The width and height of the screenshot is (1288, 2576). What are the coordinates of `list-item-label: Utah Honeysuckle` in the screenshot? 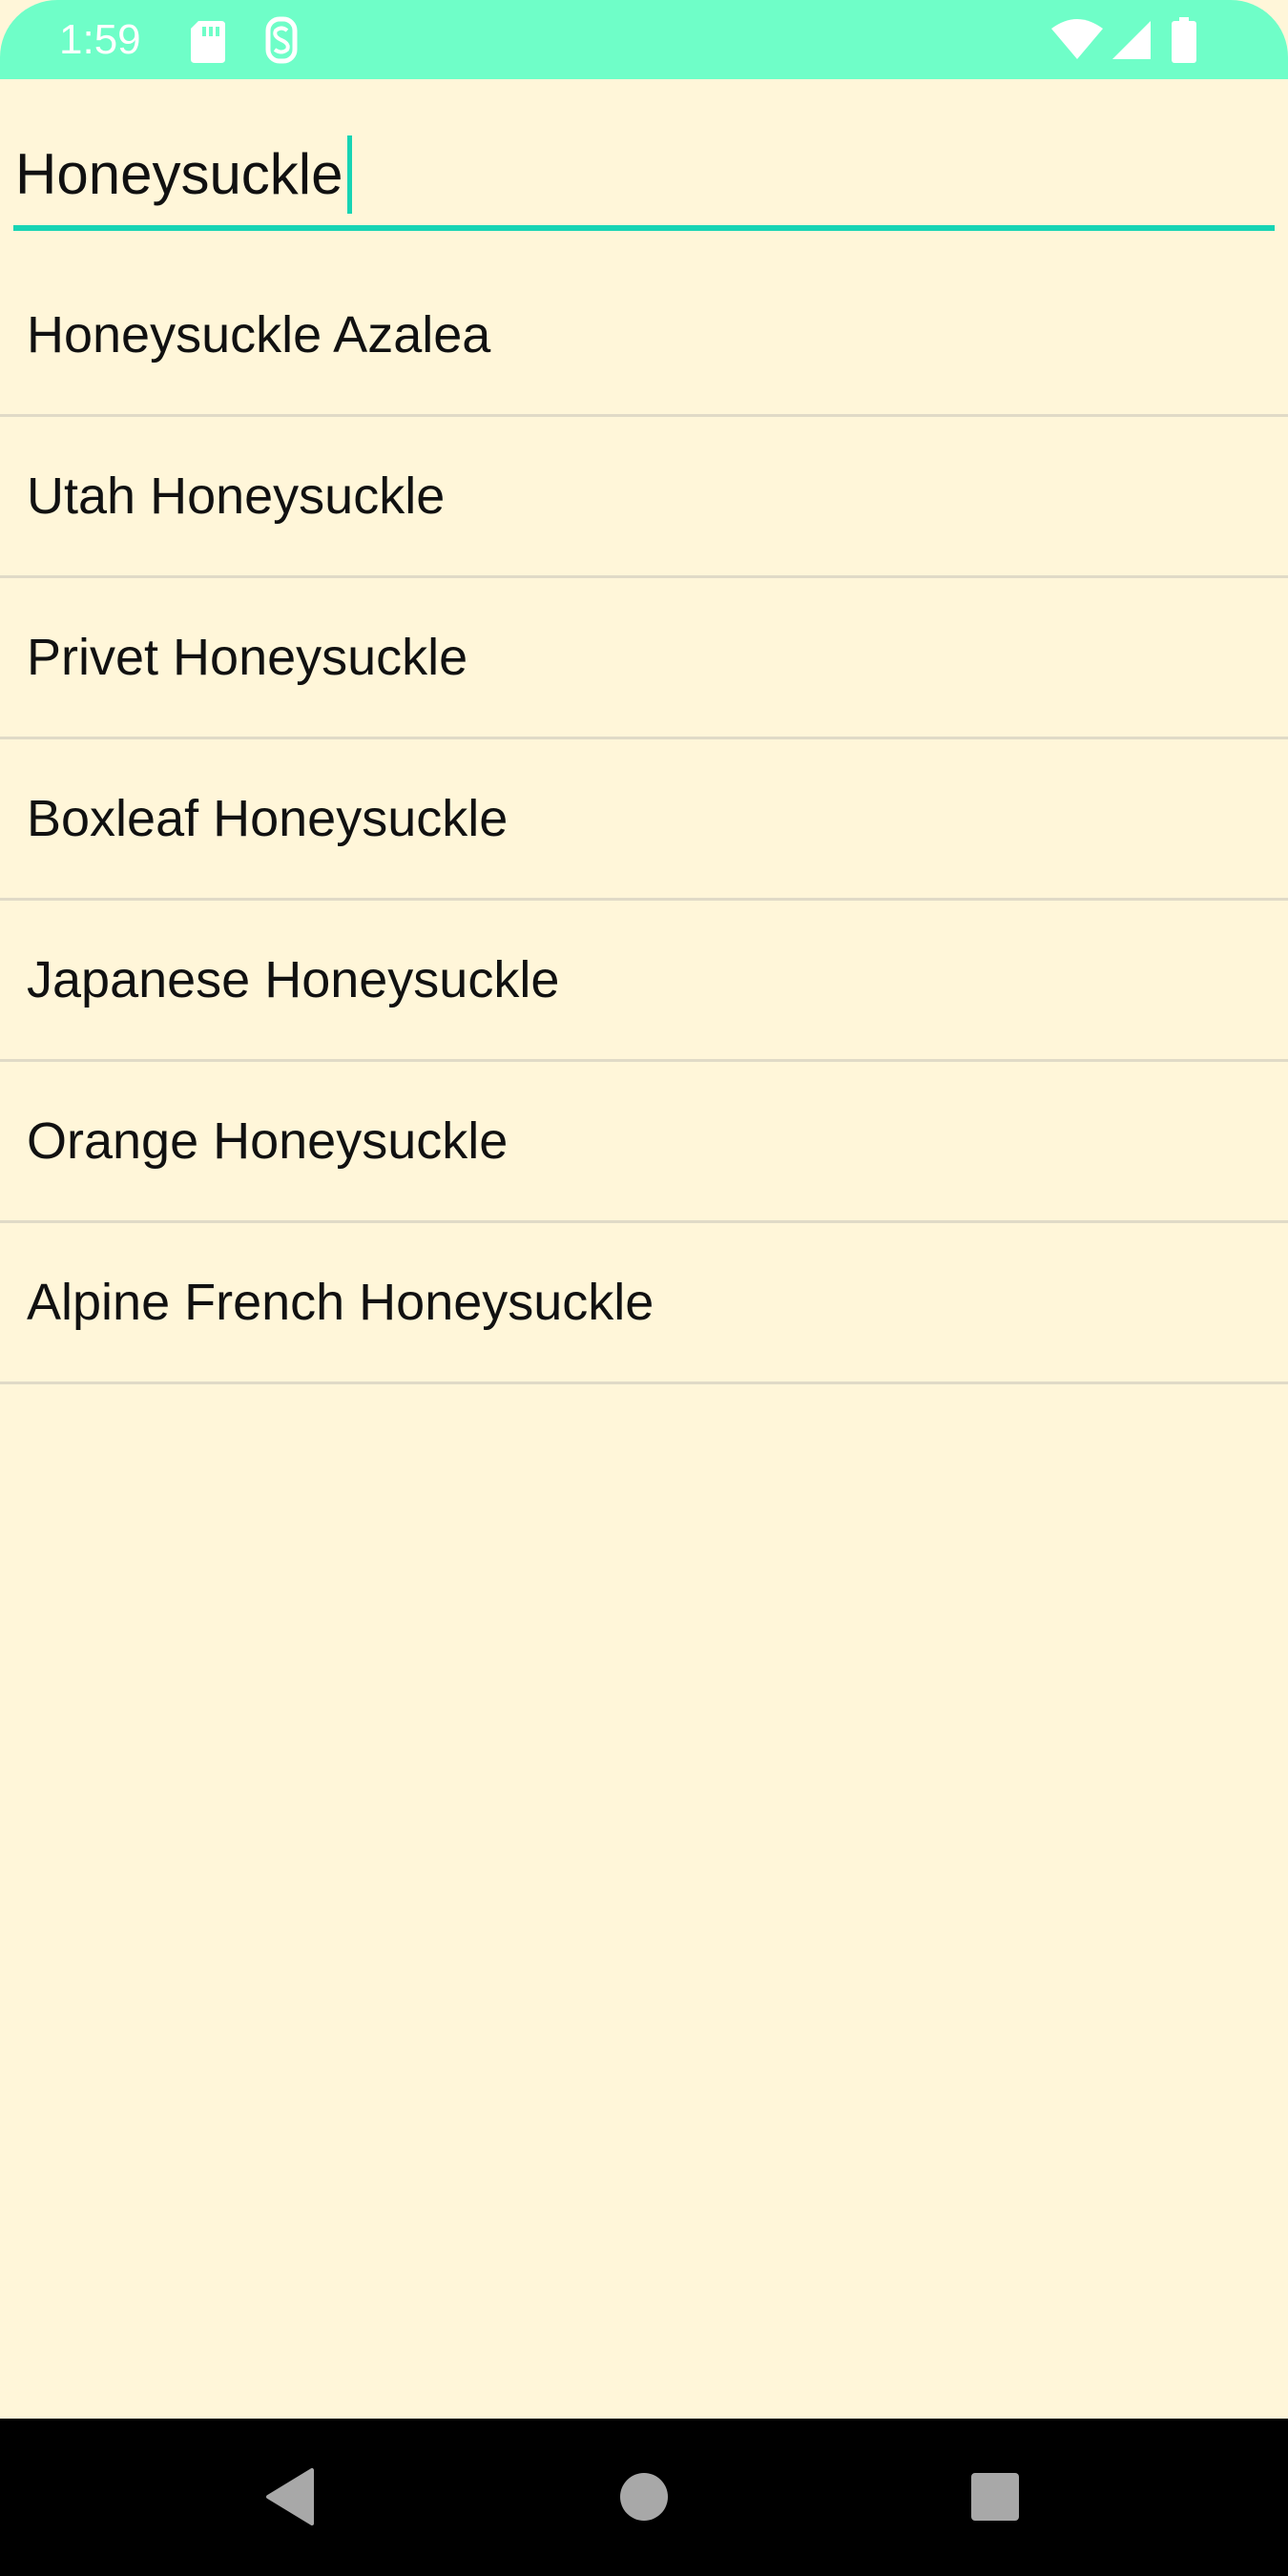 It's located at (236, 496).